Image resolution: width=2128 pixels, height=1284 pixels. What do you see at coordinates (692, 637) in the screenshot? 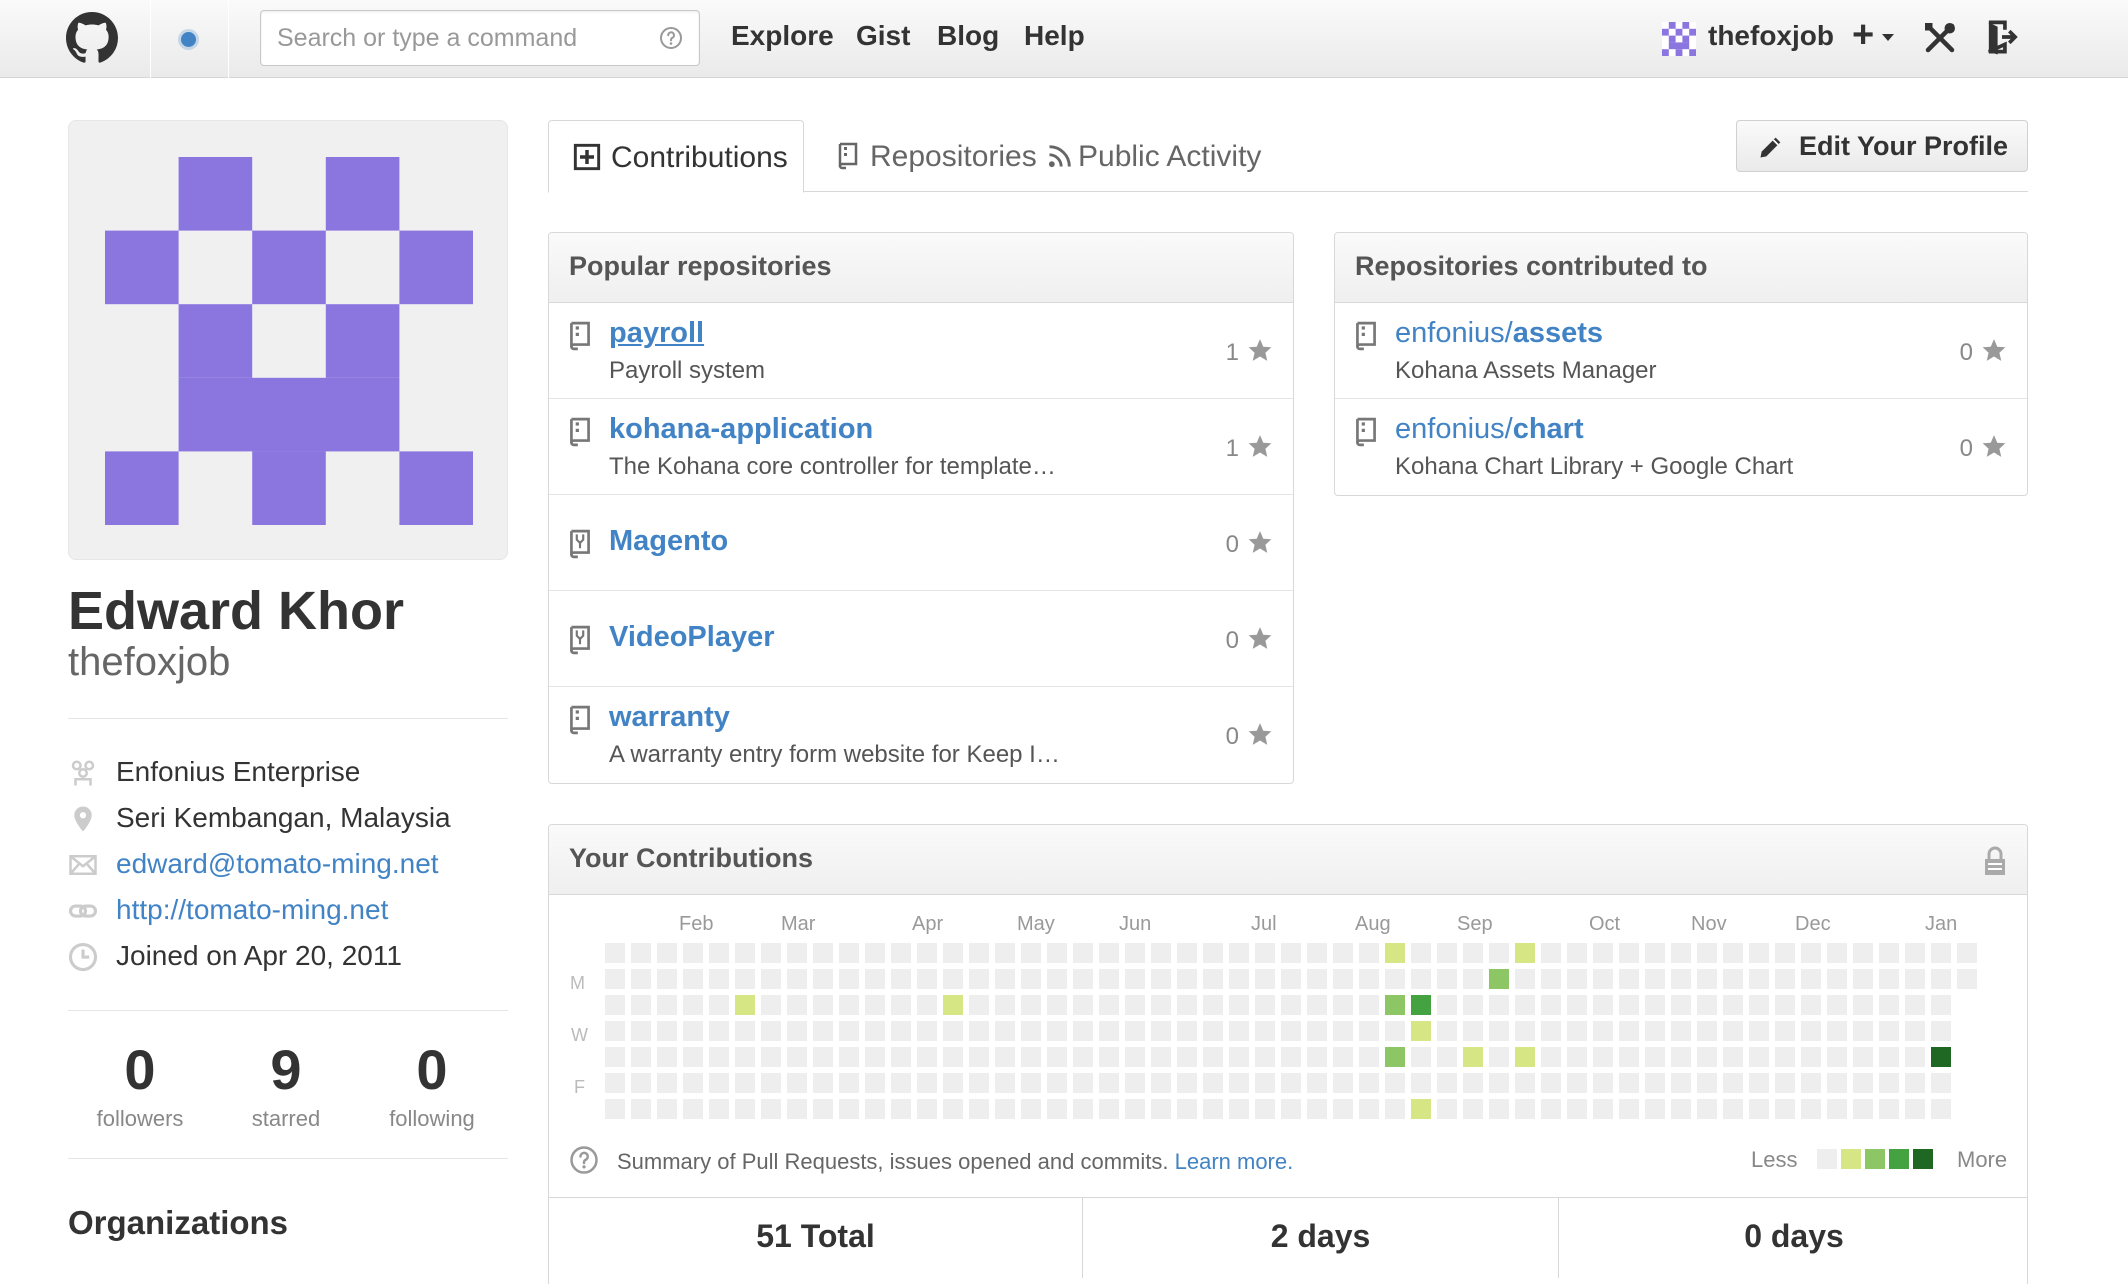
I see `repo-link-videoplayer: VideoPlayer` at bounding box center [692, 637].